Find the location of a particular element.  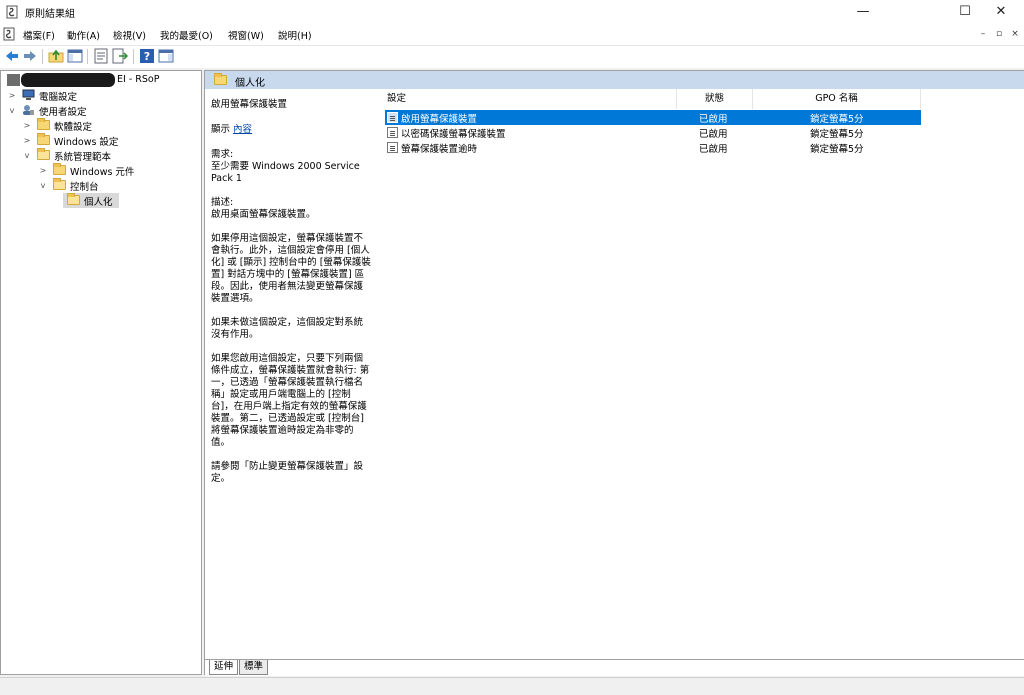

mdi-restore-button: ▫ is located at coordinates (999, 34).